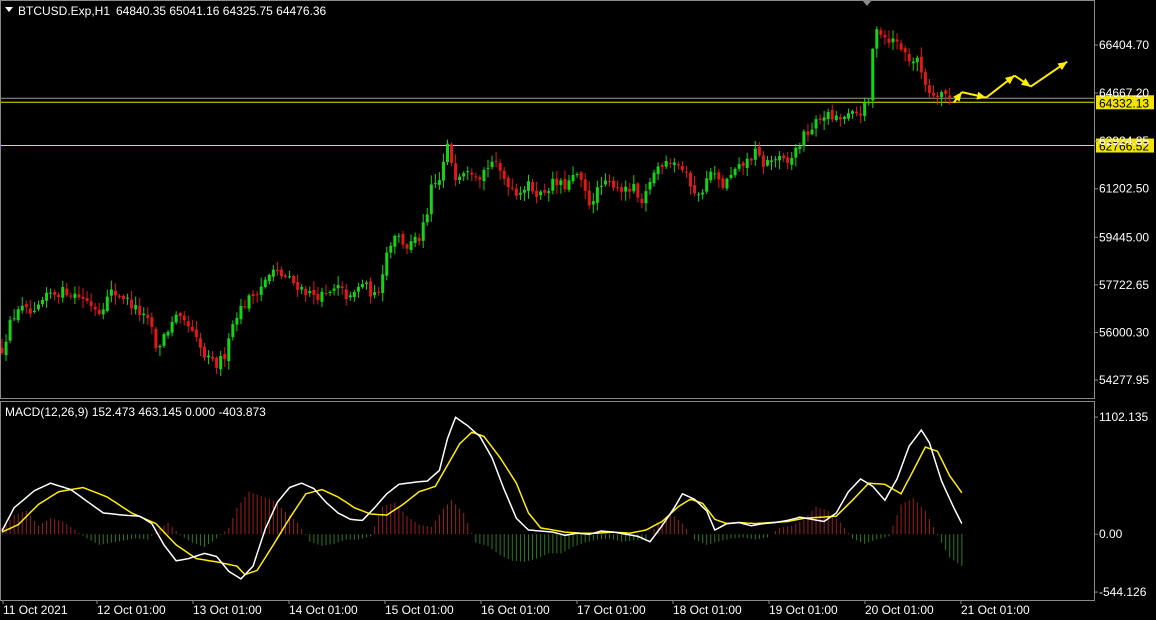  Describe the element at coordinates (1124, 141) in the screenshot. I see `price-tick-label-2: 62924.85` at that location.